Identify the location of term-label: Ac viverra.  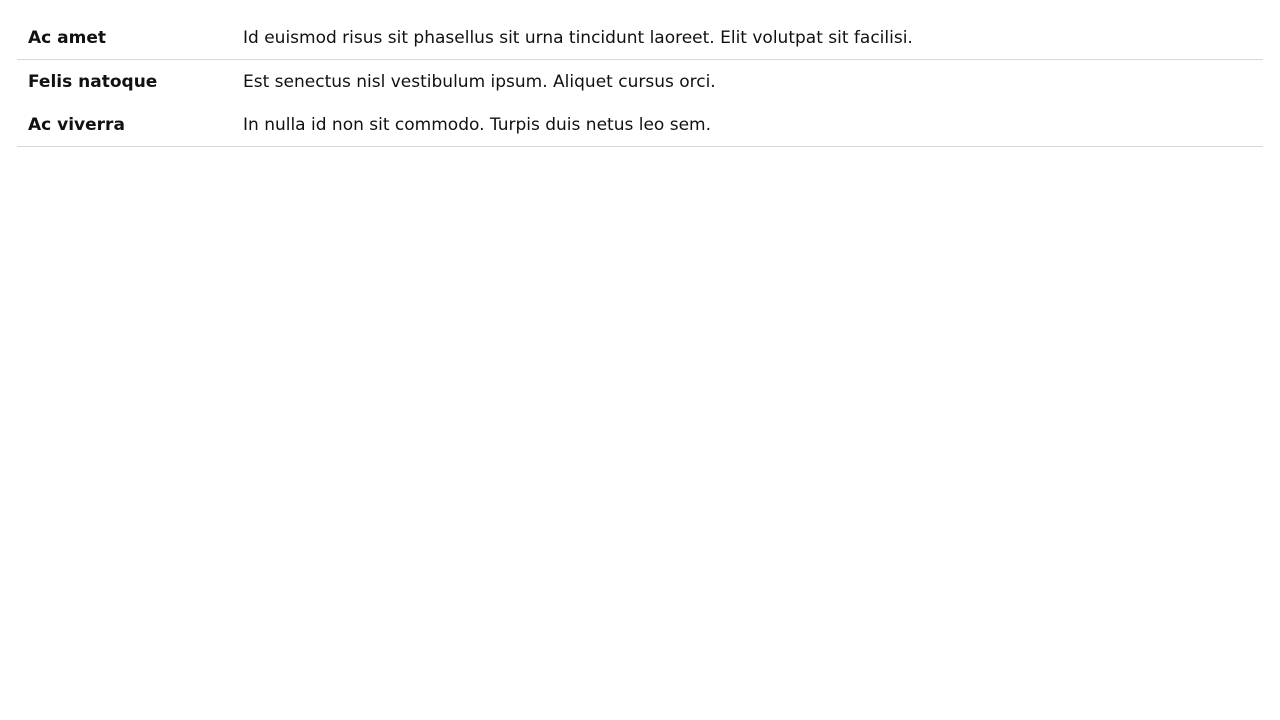
(76, 125).